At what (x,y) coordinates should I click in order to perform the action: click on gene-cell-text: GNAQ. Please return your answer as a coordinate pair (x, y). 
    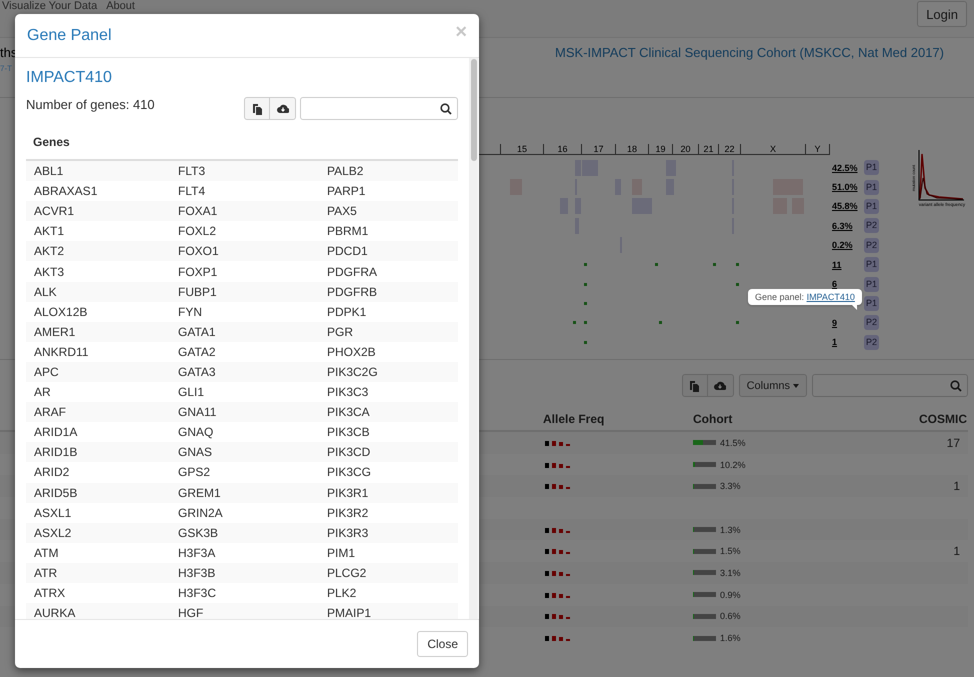
    Looking at the image, I should click on (195, 432).